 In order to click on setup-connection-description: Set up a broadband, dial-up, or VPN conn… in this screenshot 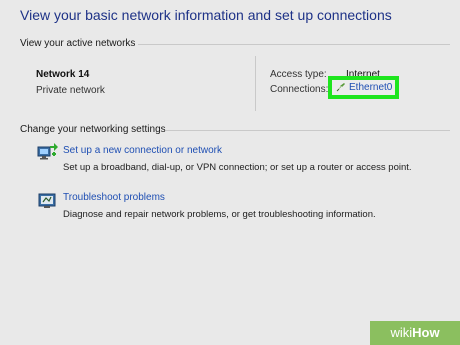, I will do `click(237, 167)`.